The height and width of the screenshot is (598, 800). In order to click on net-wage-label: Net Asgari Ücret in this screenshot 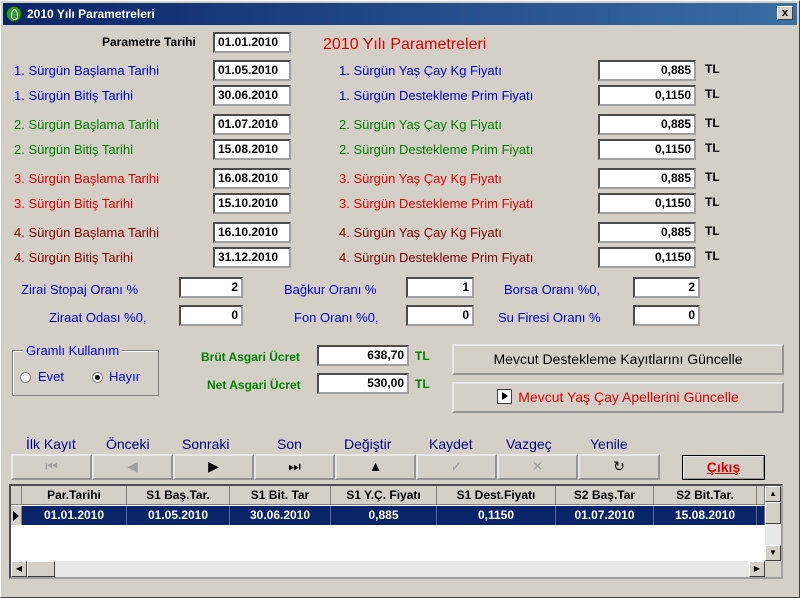, I will do `click(254, 385)`.